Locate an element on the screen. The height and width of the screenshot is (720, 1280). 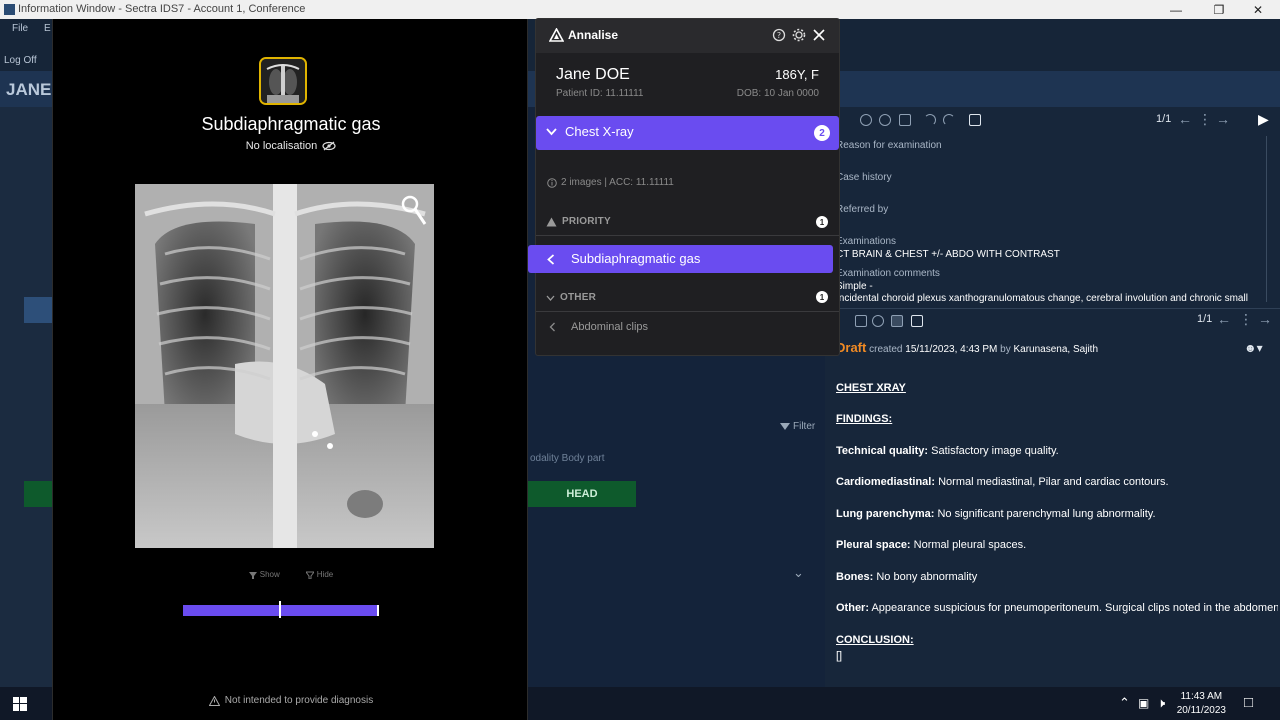
add-user-icon: ☻▾ is located at coordinates (1253, 348).